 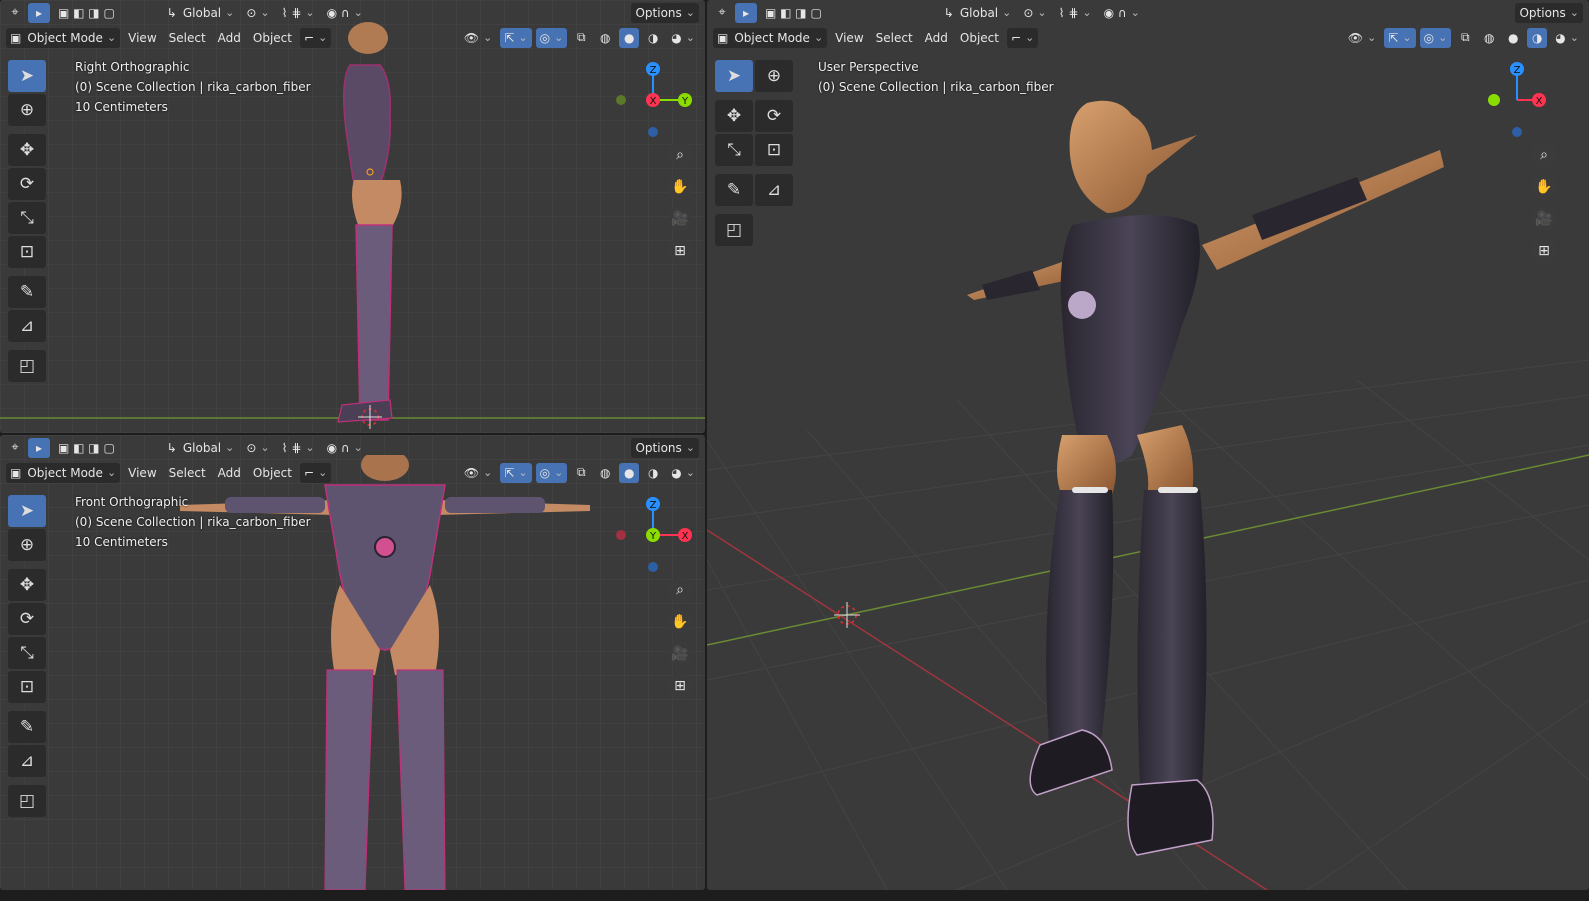 What do you see at coordinates (657, 538) in the screenshot?
I see `navigation-gizmo: Z X Y` at bounding box center [657, 538].